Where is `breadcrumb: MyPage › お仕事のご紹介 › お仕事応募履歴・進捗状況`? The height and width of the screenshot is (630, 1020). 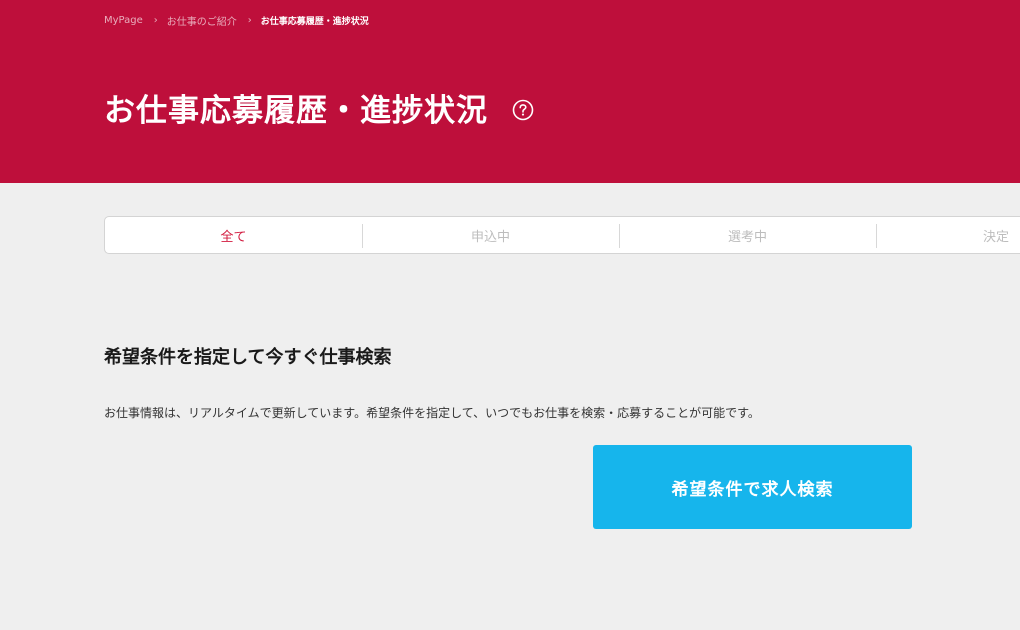 breadcrumb: MyPage › お仕事のご紹介 › お仕事応募履歴・進捗状況 is located at coordinates (236, 20).